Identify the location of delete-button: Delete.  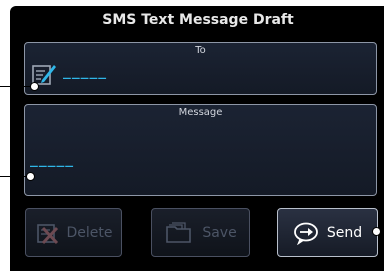
(73, 232).